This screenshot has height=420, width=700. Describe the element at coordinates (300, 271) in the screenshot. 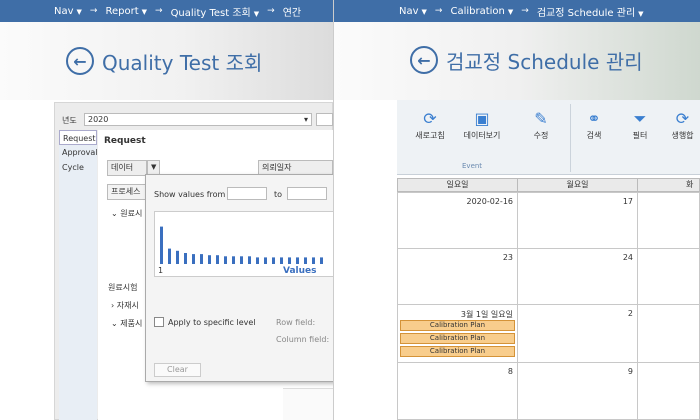

I see `histogram-axis-label: Values` at that location.